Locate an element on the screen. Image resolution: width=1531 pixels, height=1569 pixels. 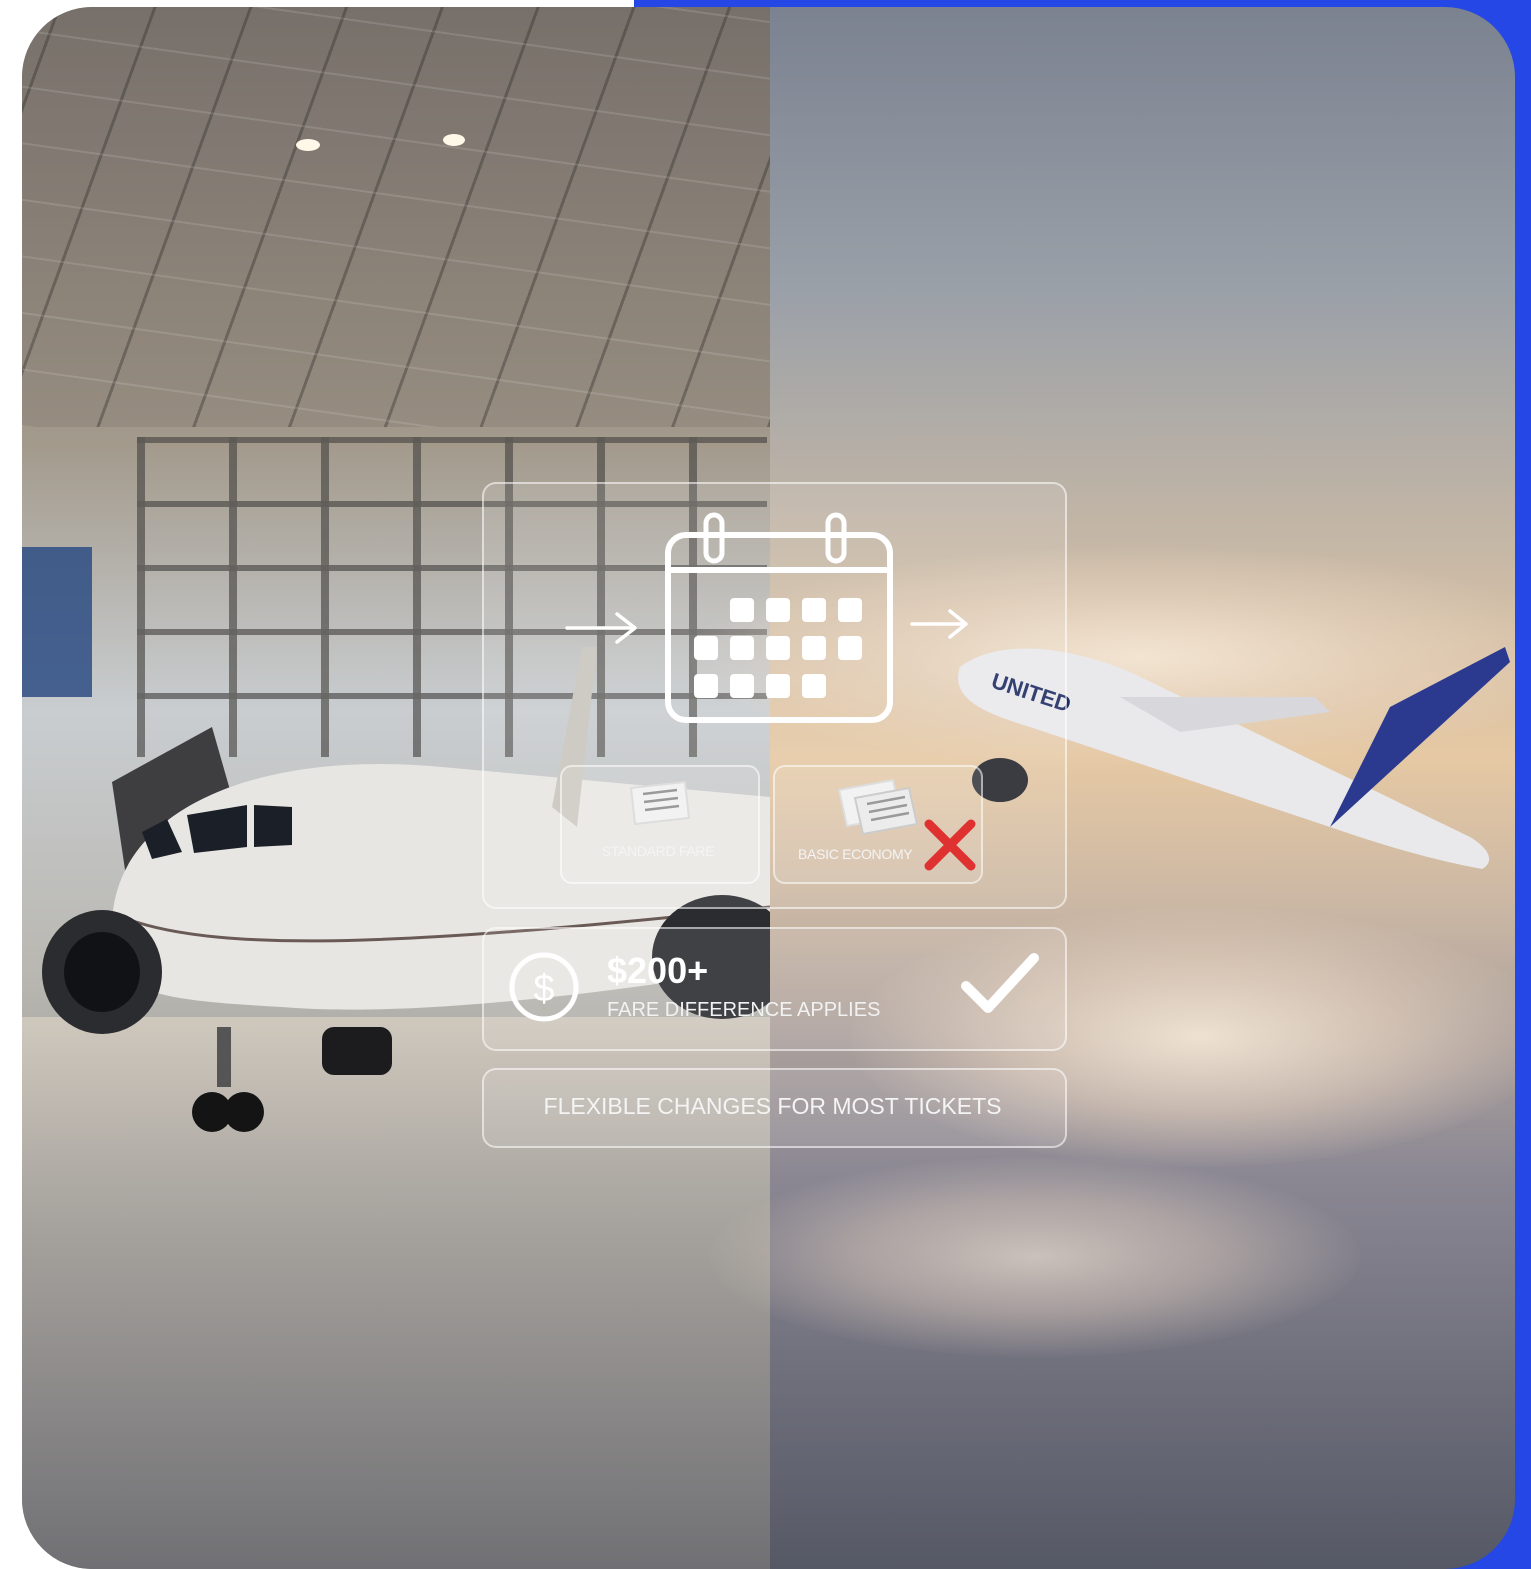
x-mark-icon is located at coordinates (950, 845).